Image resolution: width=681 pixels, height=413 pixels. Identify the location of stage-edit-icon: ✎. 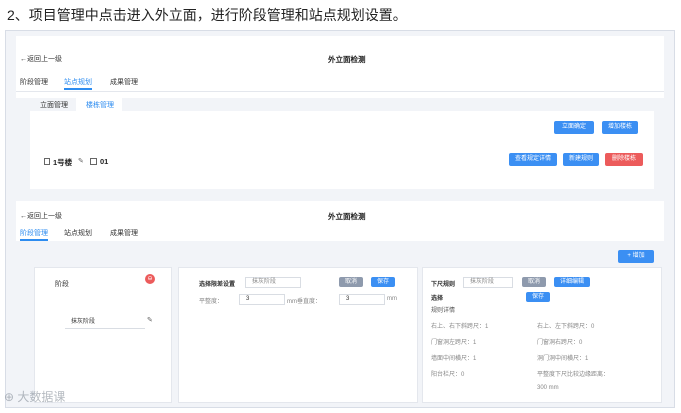
(150, 320).